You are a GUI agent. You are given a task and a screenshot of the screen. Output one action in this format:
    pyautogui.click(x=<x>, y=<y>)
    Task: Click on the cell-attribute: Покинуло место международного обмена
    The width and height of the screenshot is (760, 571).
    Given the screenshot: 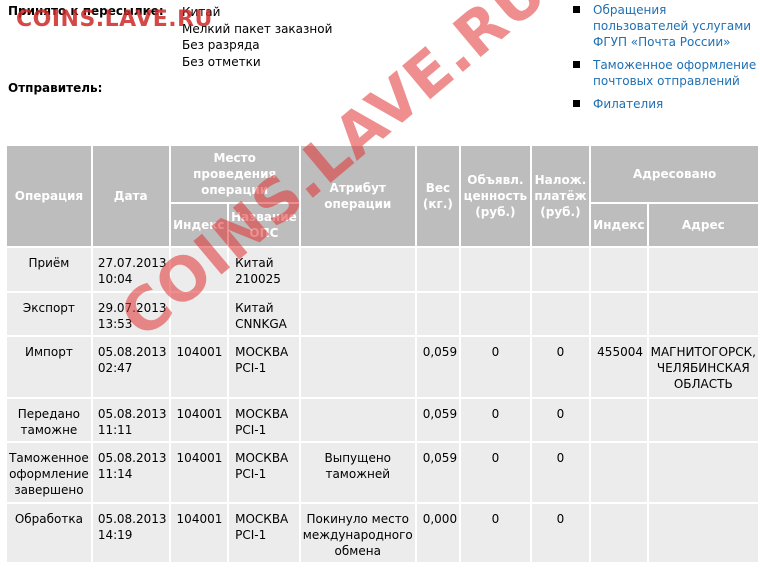 What is the action you would take?
    pyautogui.click(x=357, y=533)
    